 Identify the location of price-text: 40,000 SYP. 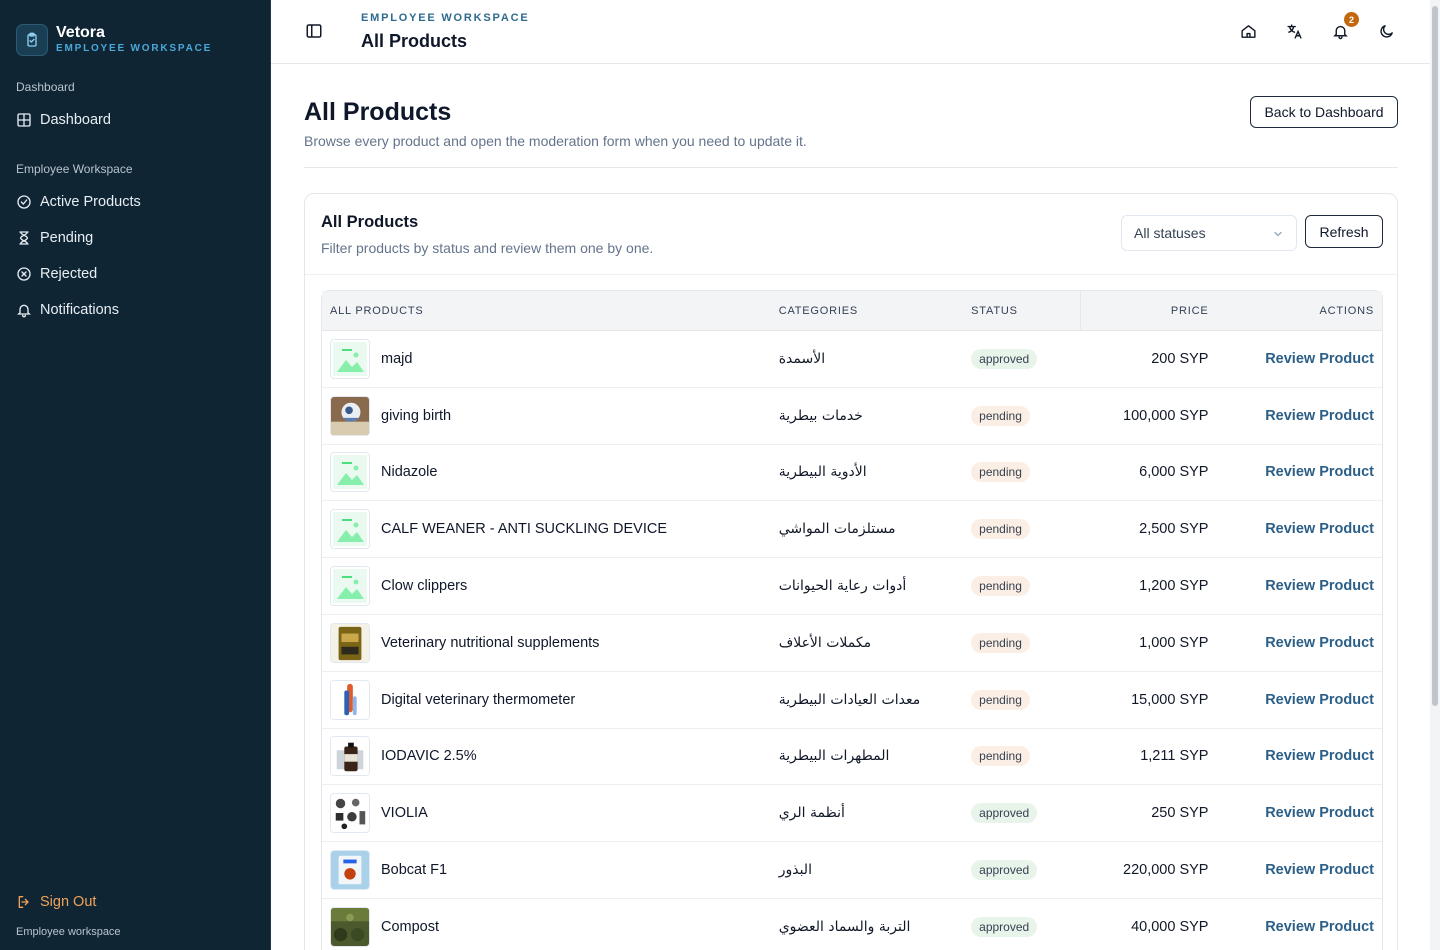
(1170, 926).